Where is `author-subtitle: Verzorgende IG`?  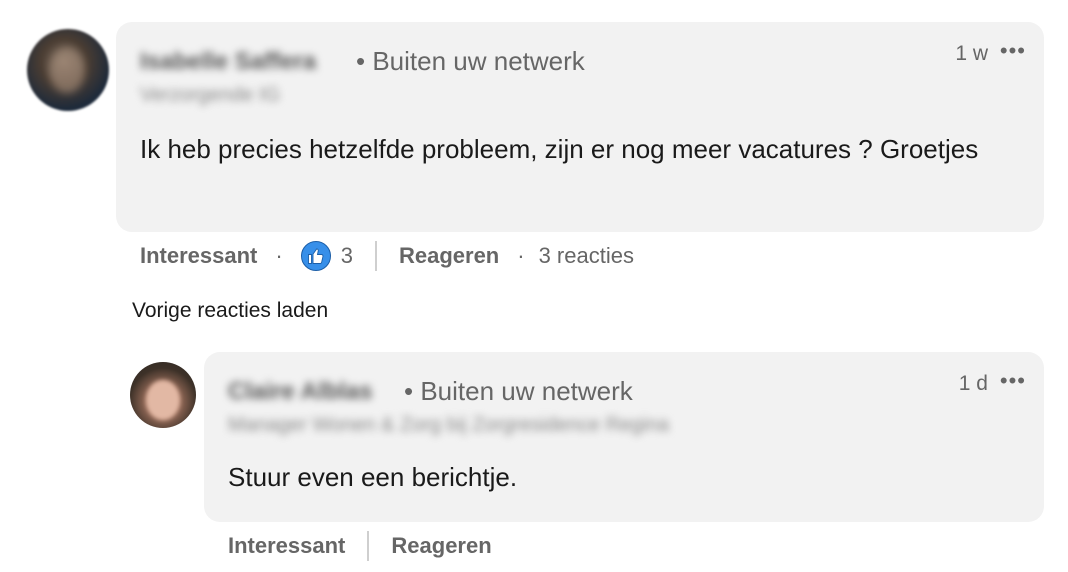 author-subtitle: Verzorgende IG is located at coordinates (210, 95).